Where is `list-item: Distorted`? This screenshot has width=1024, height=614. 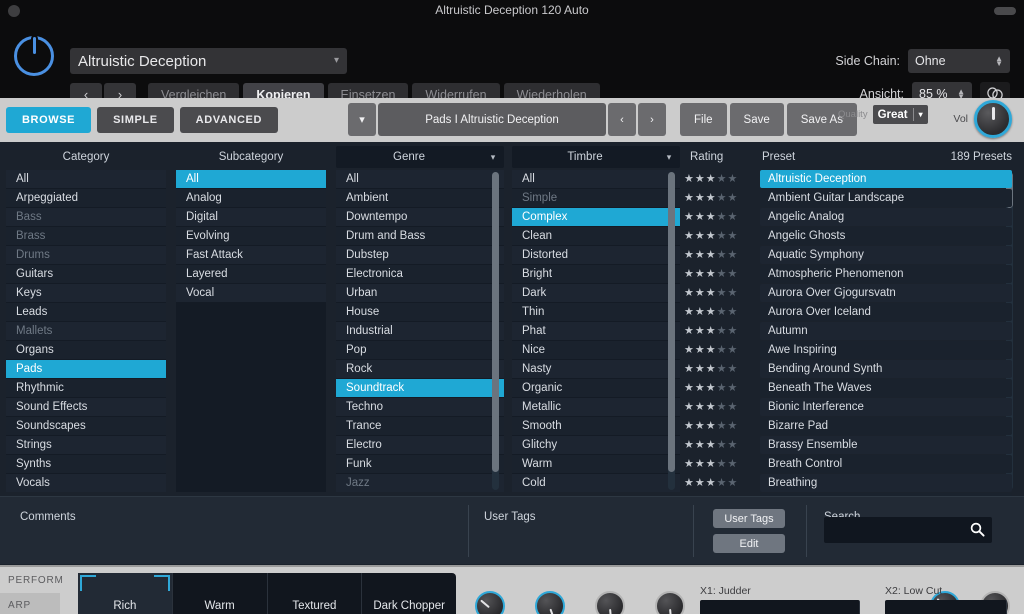
list-item: Distorted is located at coordinates (596, 255).